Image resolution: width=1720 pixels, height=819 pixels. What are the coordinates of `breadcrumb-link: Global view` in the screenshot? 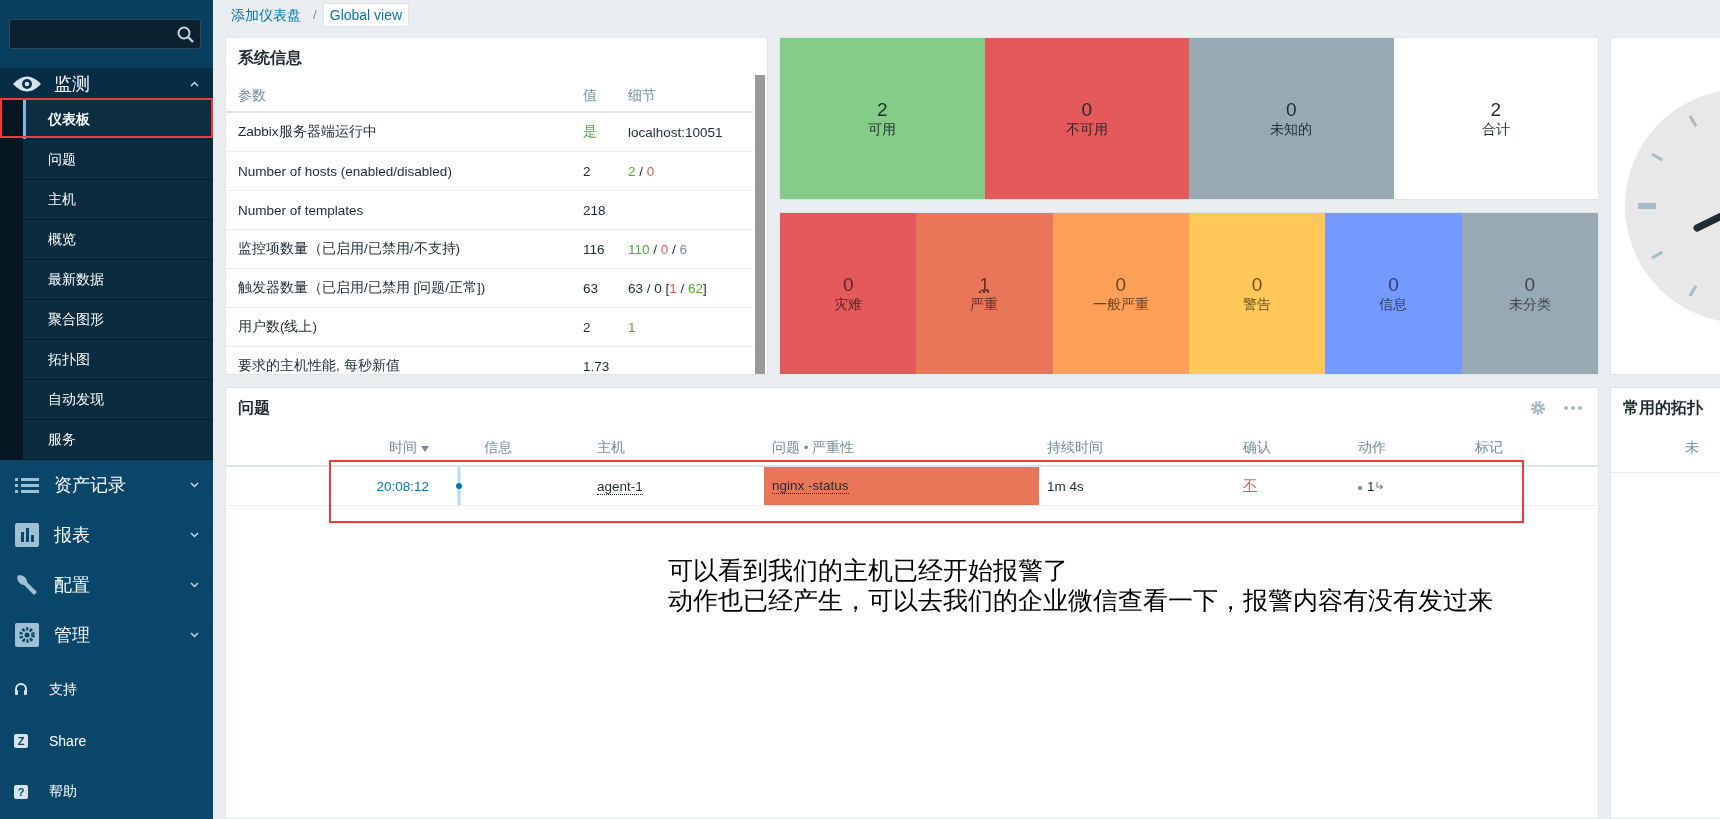 It's located at (366, 15).